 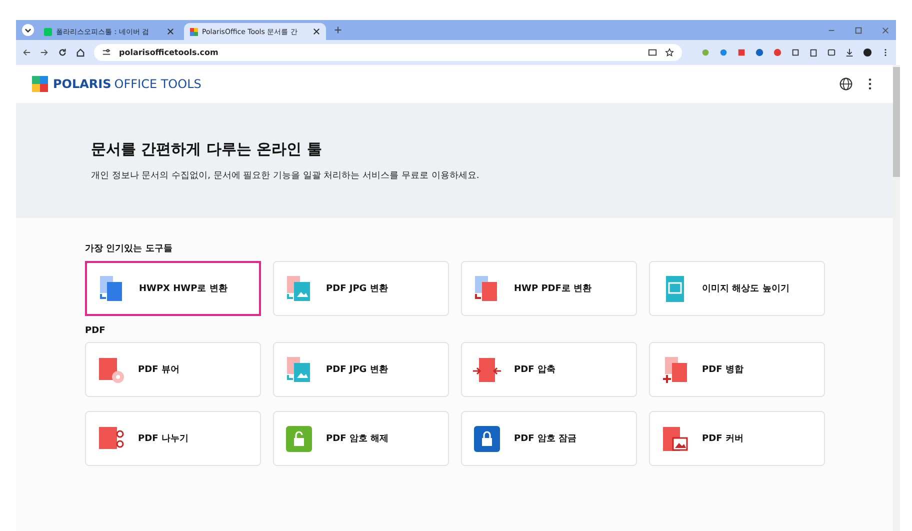 What do you see at coordinates (173, 288) in the screenshot?
I see `tool-card: HWPX HWP로 변환` at bounding box center [173, 288].